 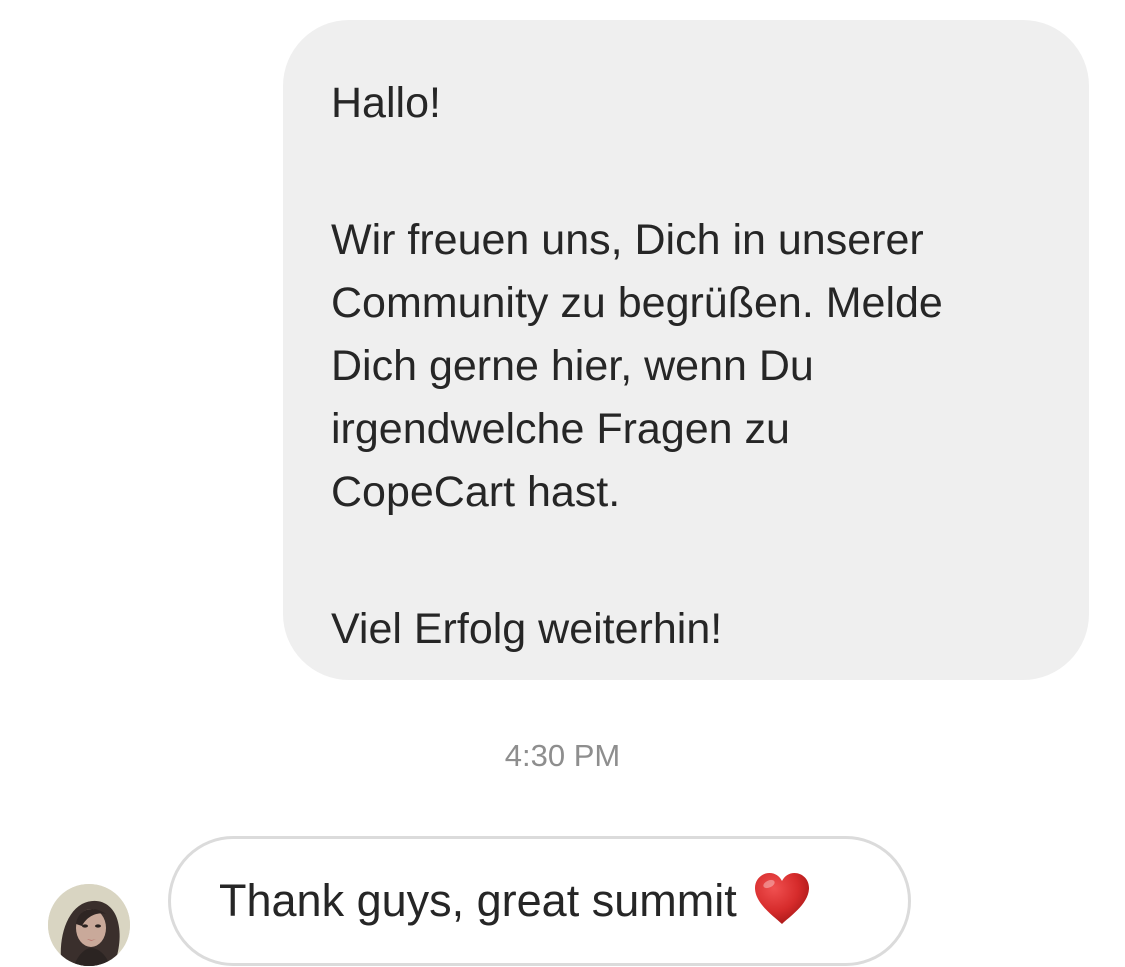 I want to click on red-heart-icon, so click(x=782, y=901).